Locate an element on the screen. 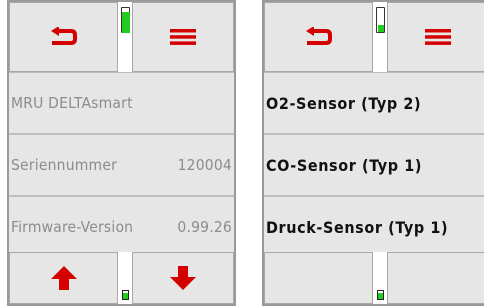 This screenshot has width=484, height=306. sensor-label: CO-Sensor (Typ 1) is located at coordinates (344, 165).